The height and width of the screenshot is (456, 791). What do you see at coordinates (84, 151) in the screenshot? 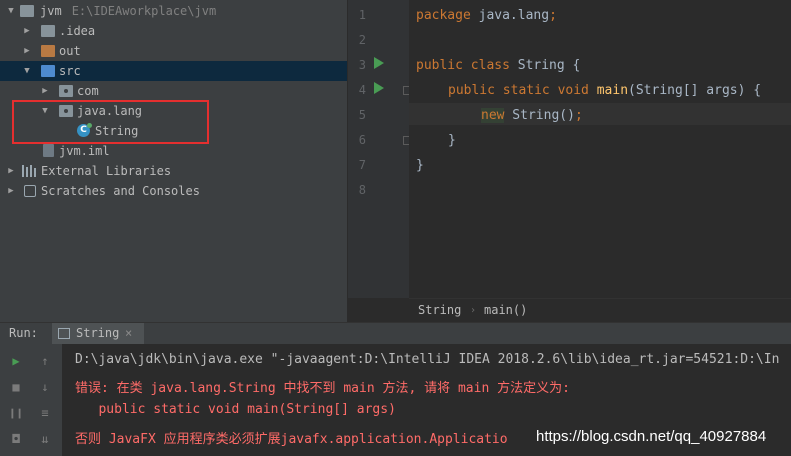
I see `tree-item-label: jvm.iml` at bounding box center [84, 151].